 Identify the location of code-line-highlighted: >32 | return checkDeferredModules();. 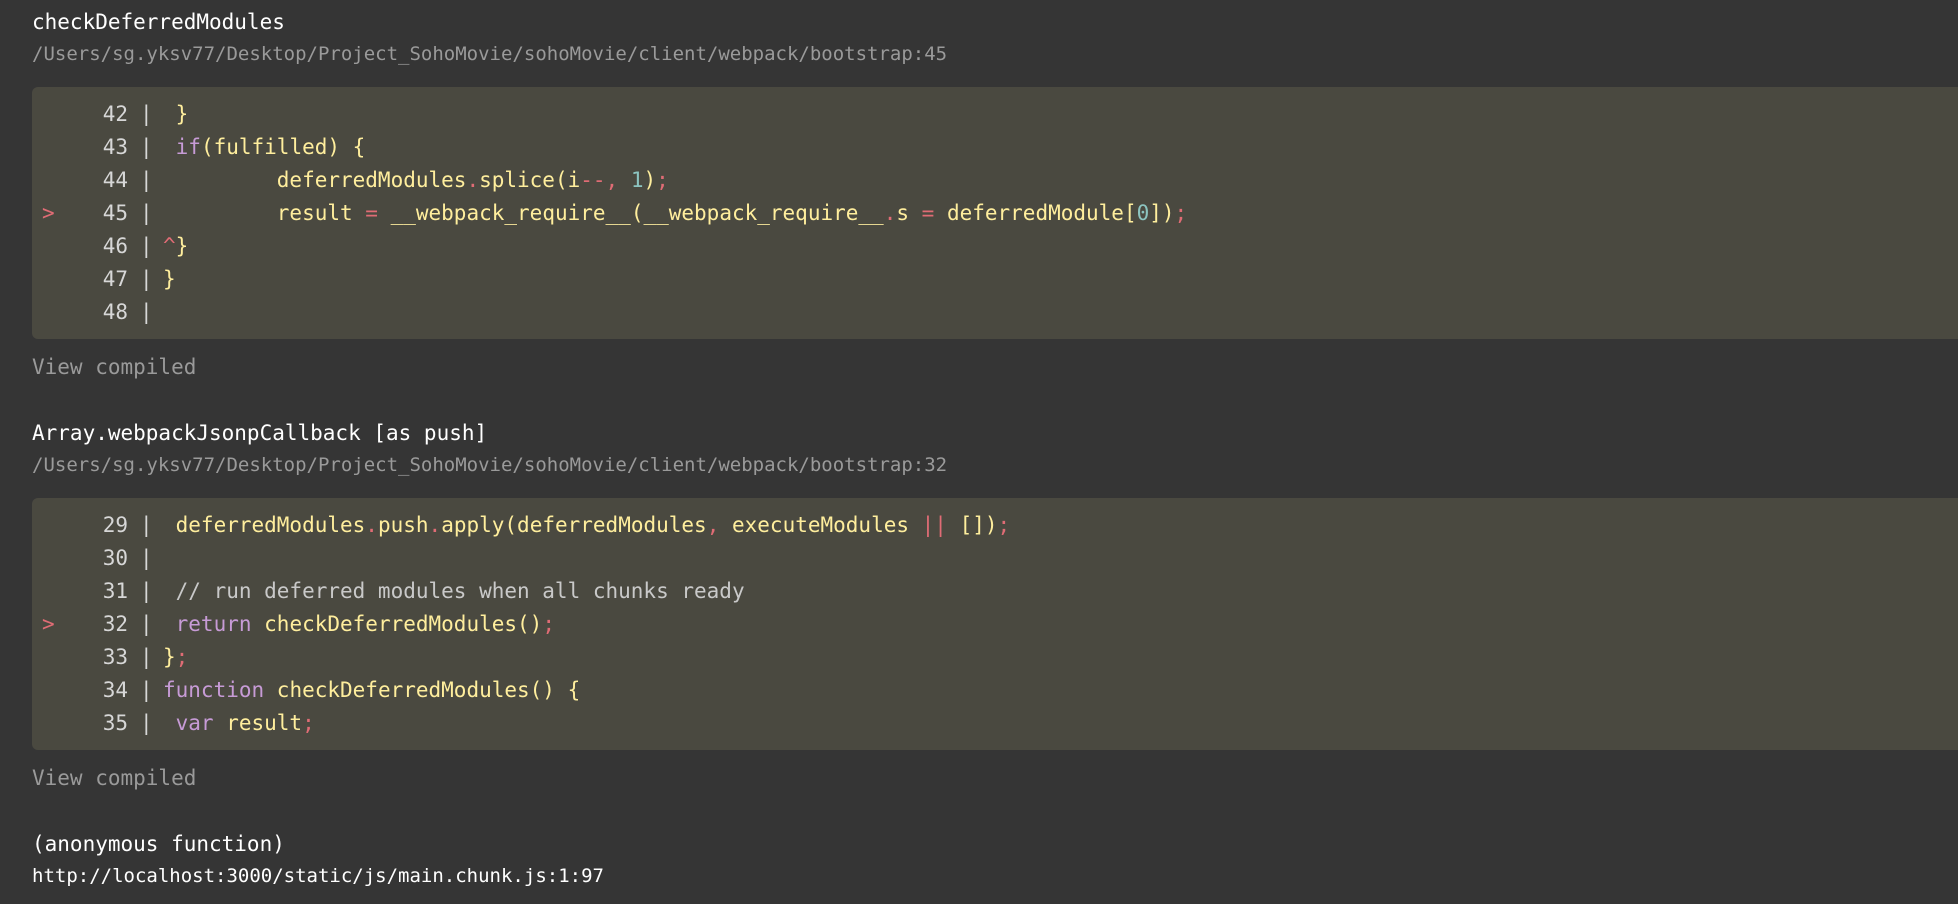
(995, 624).